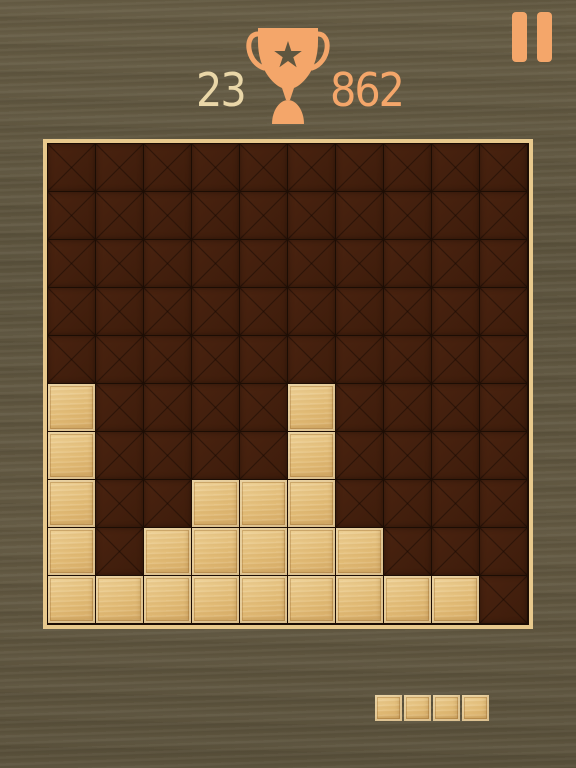 The height and width of the screenshot is (768, 576). I want to click on next-piece, so click(432, 708).